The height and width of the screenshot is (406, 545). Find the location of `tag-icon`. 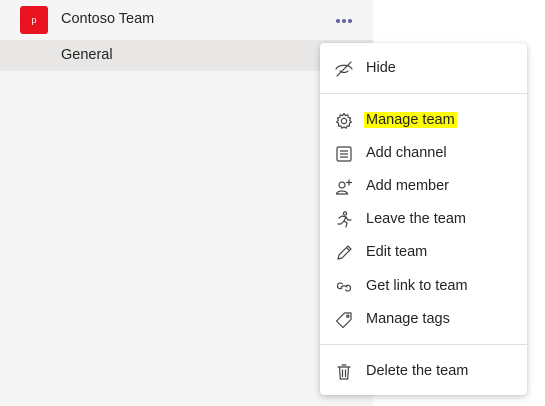

tag-icon is located at coordinates (344, 320).